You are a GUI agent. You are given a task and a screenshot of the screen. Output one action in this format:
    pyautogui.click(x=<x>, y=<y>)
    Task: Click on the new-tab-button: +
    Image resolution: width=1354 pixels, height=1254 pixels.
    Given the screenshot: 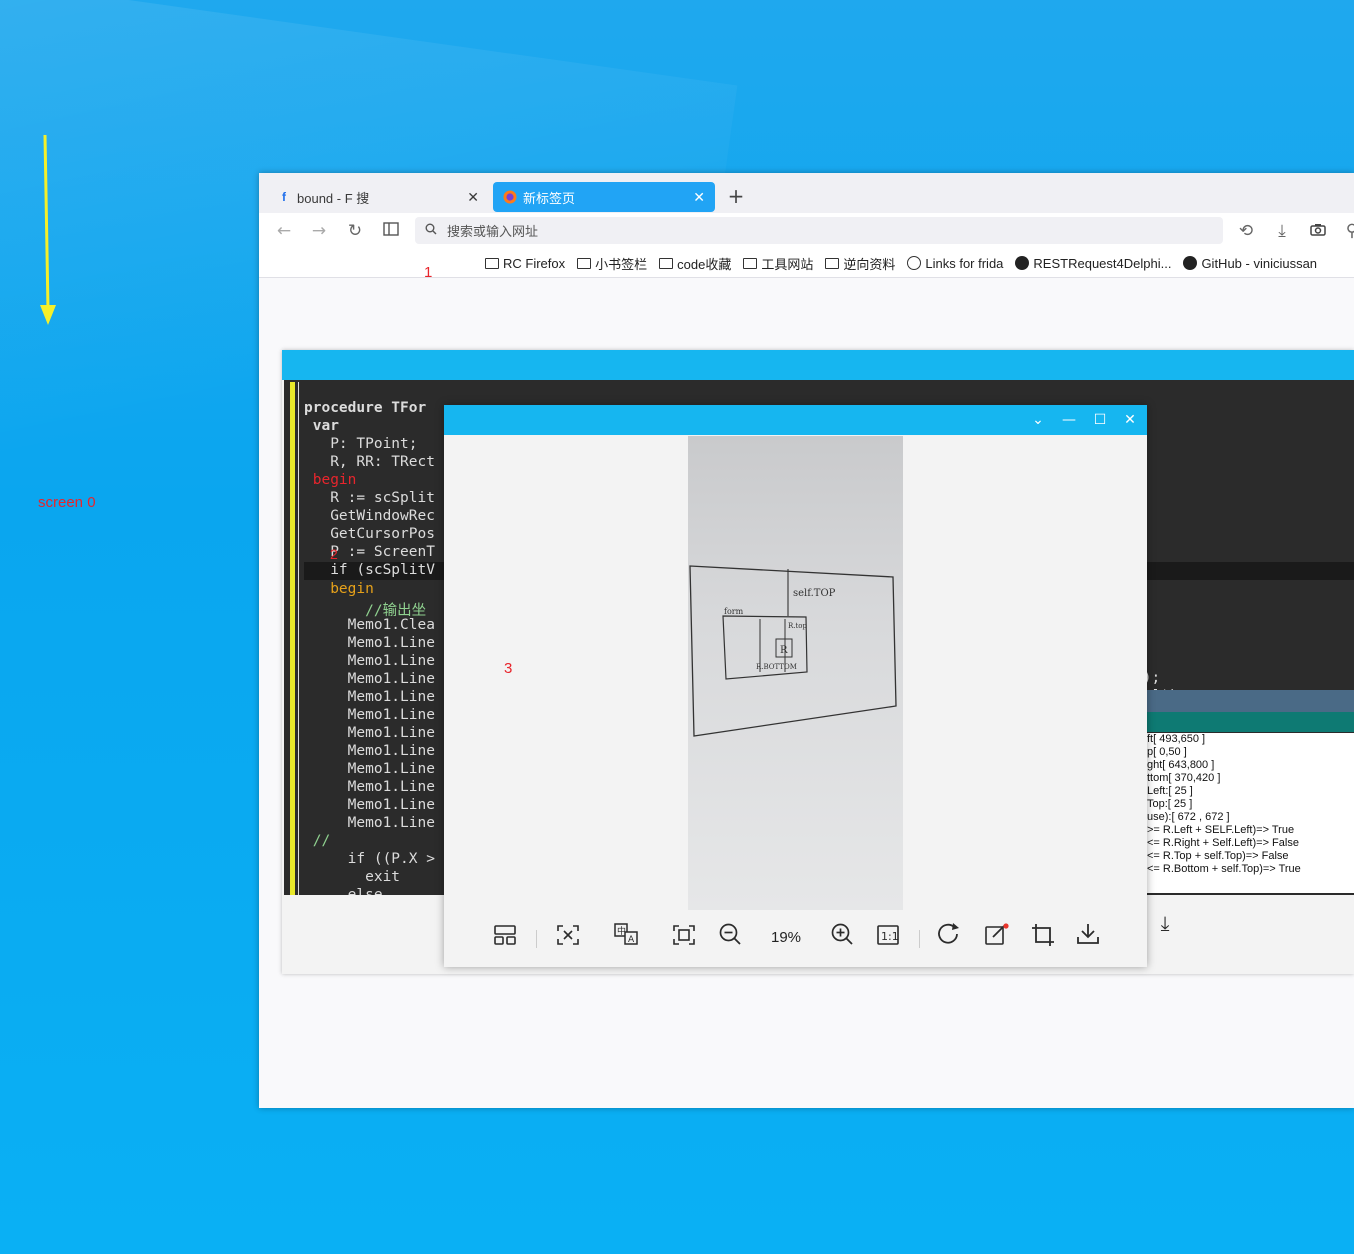 What is the action you would take?
    pyautogui.click(x=736, y=196)
    